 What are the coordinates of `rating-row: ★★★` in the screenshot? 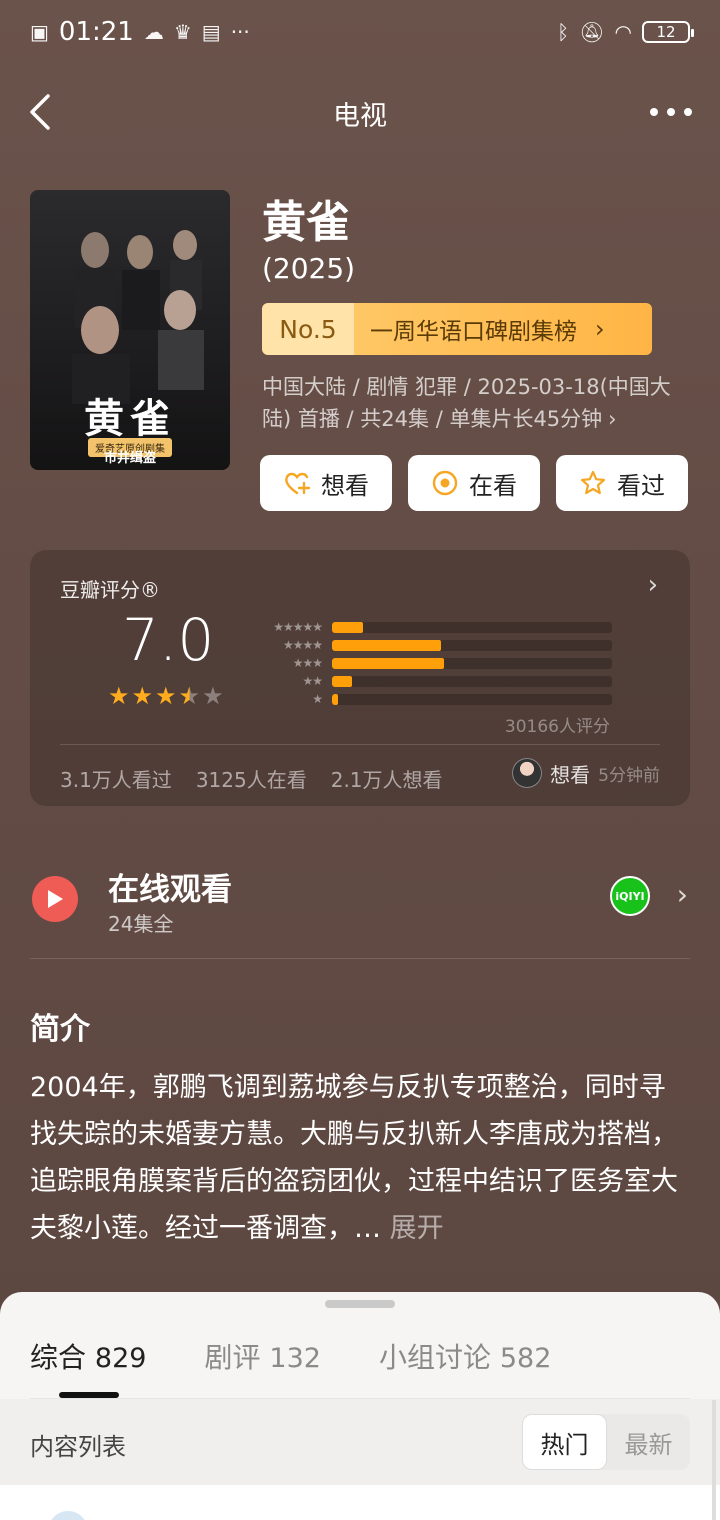 It's located at (432, 663).